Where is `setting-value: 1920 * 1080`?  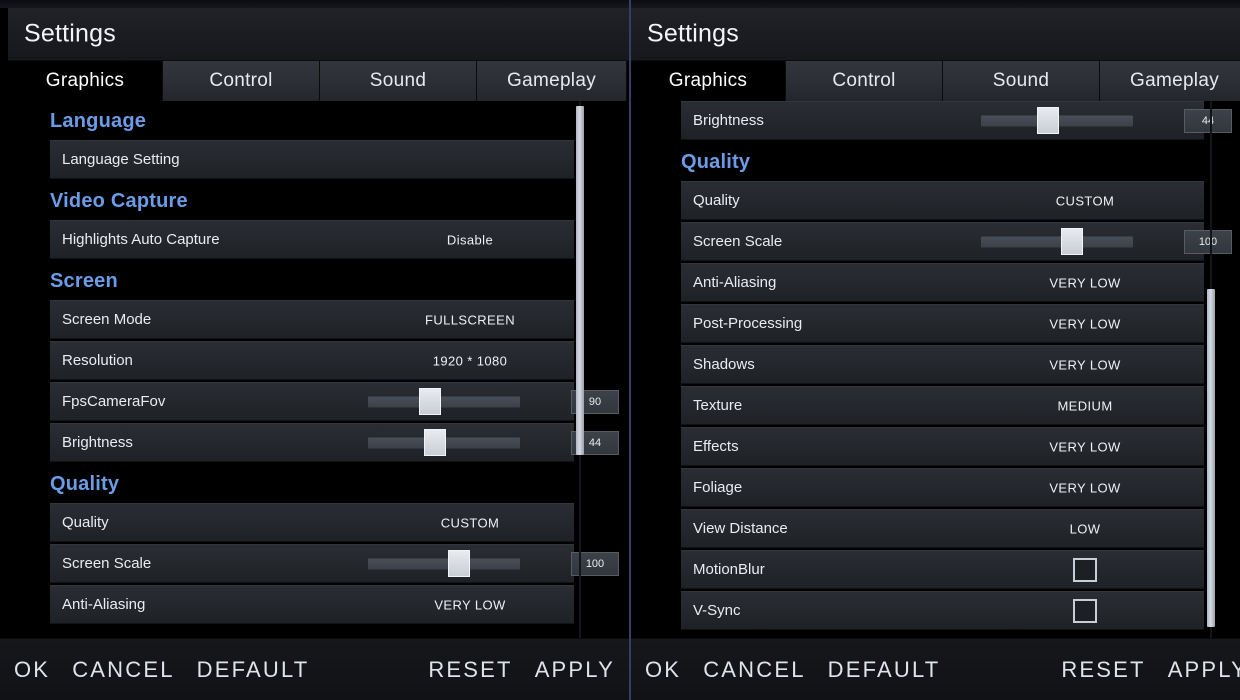
setting-value: 1920 * 1080 is located at coordinates (470, 360).